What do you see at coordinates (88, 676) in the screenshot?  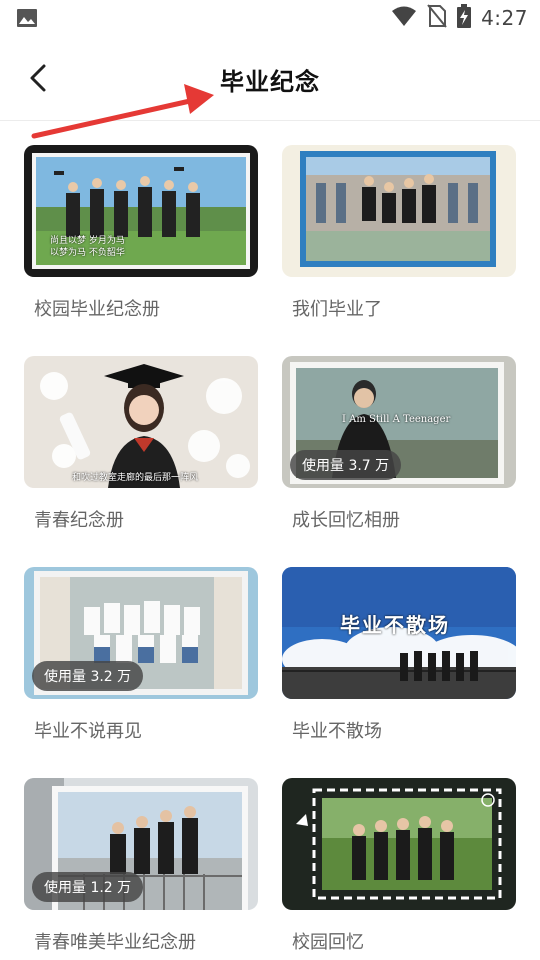 I see `usage-badge: 使用量 3.2 万` at bounding box center [88, 676].